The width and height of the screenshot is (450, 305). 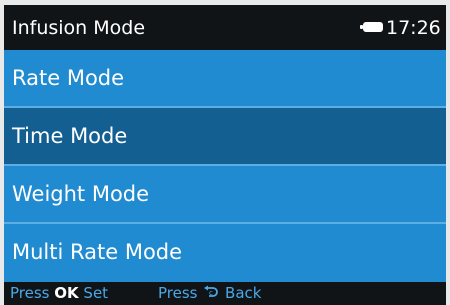 I want to click on back-hint: Press c Back, so click(x=209, y=293).